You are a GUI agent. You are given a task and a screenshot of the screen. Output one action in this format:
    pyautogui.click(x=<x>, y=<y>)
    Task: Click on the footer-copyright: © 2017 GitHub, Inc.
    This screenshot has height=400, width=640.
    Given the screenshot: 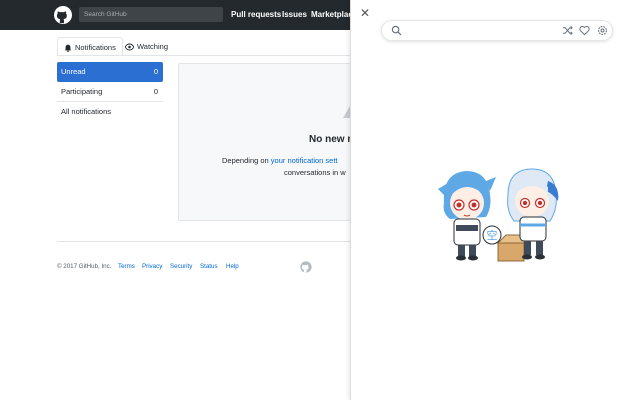 What is the action you would take?
    pyautogui.click(x=84, y=266)
    